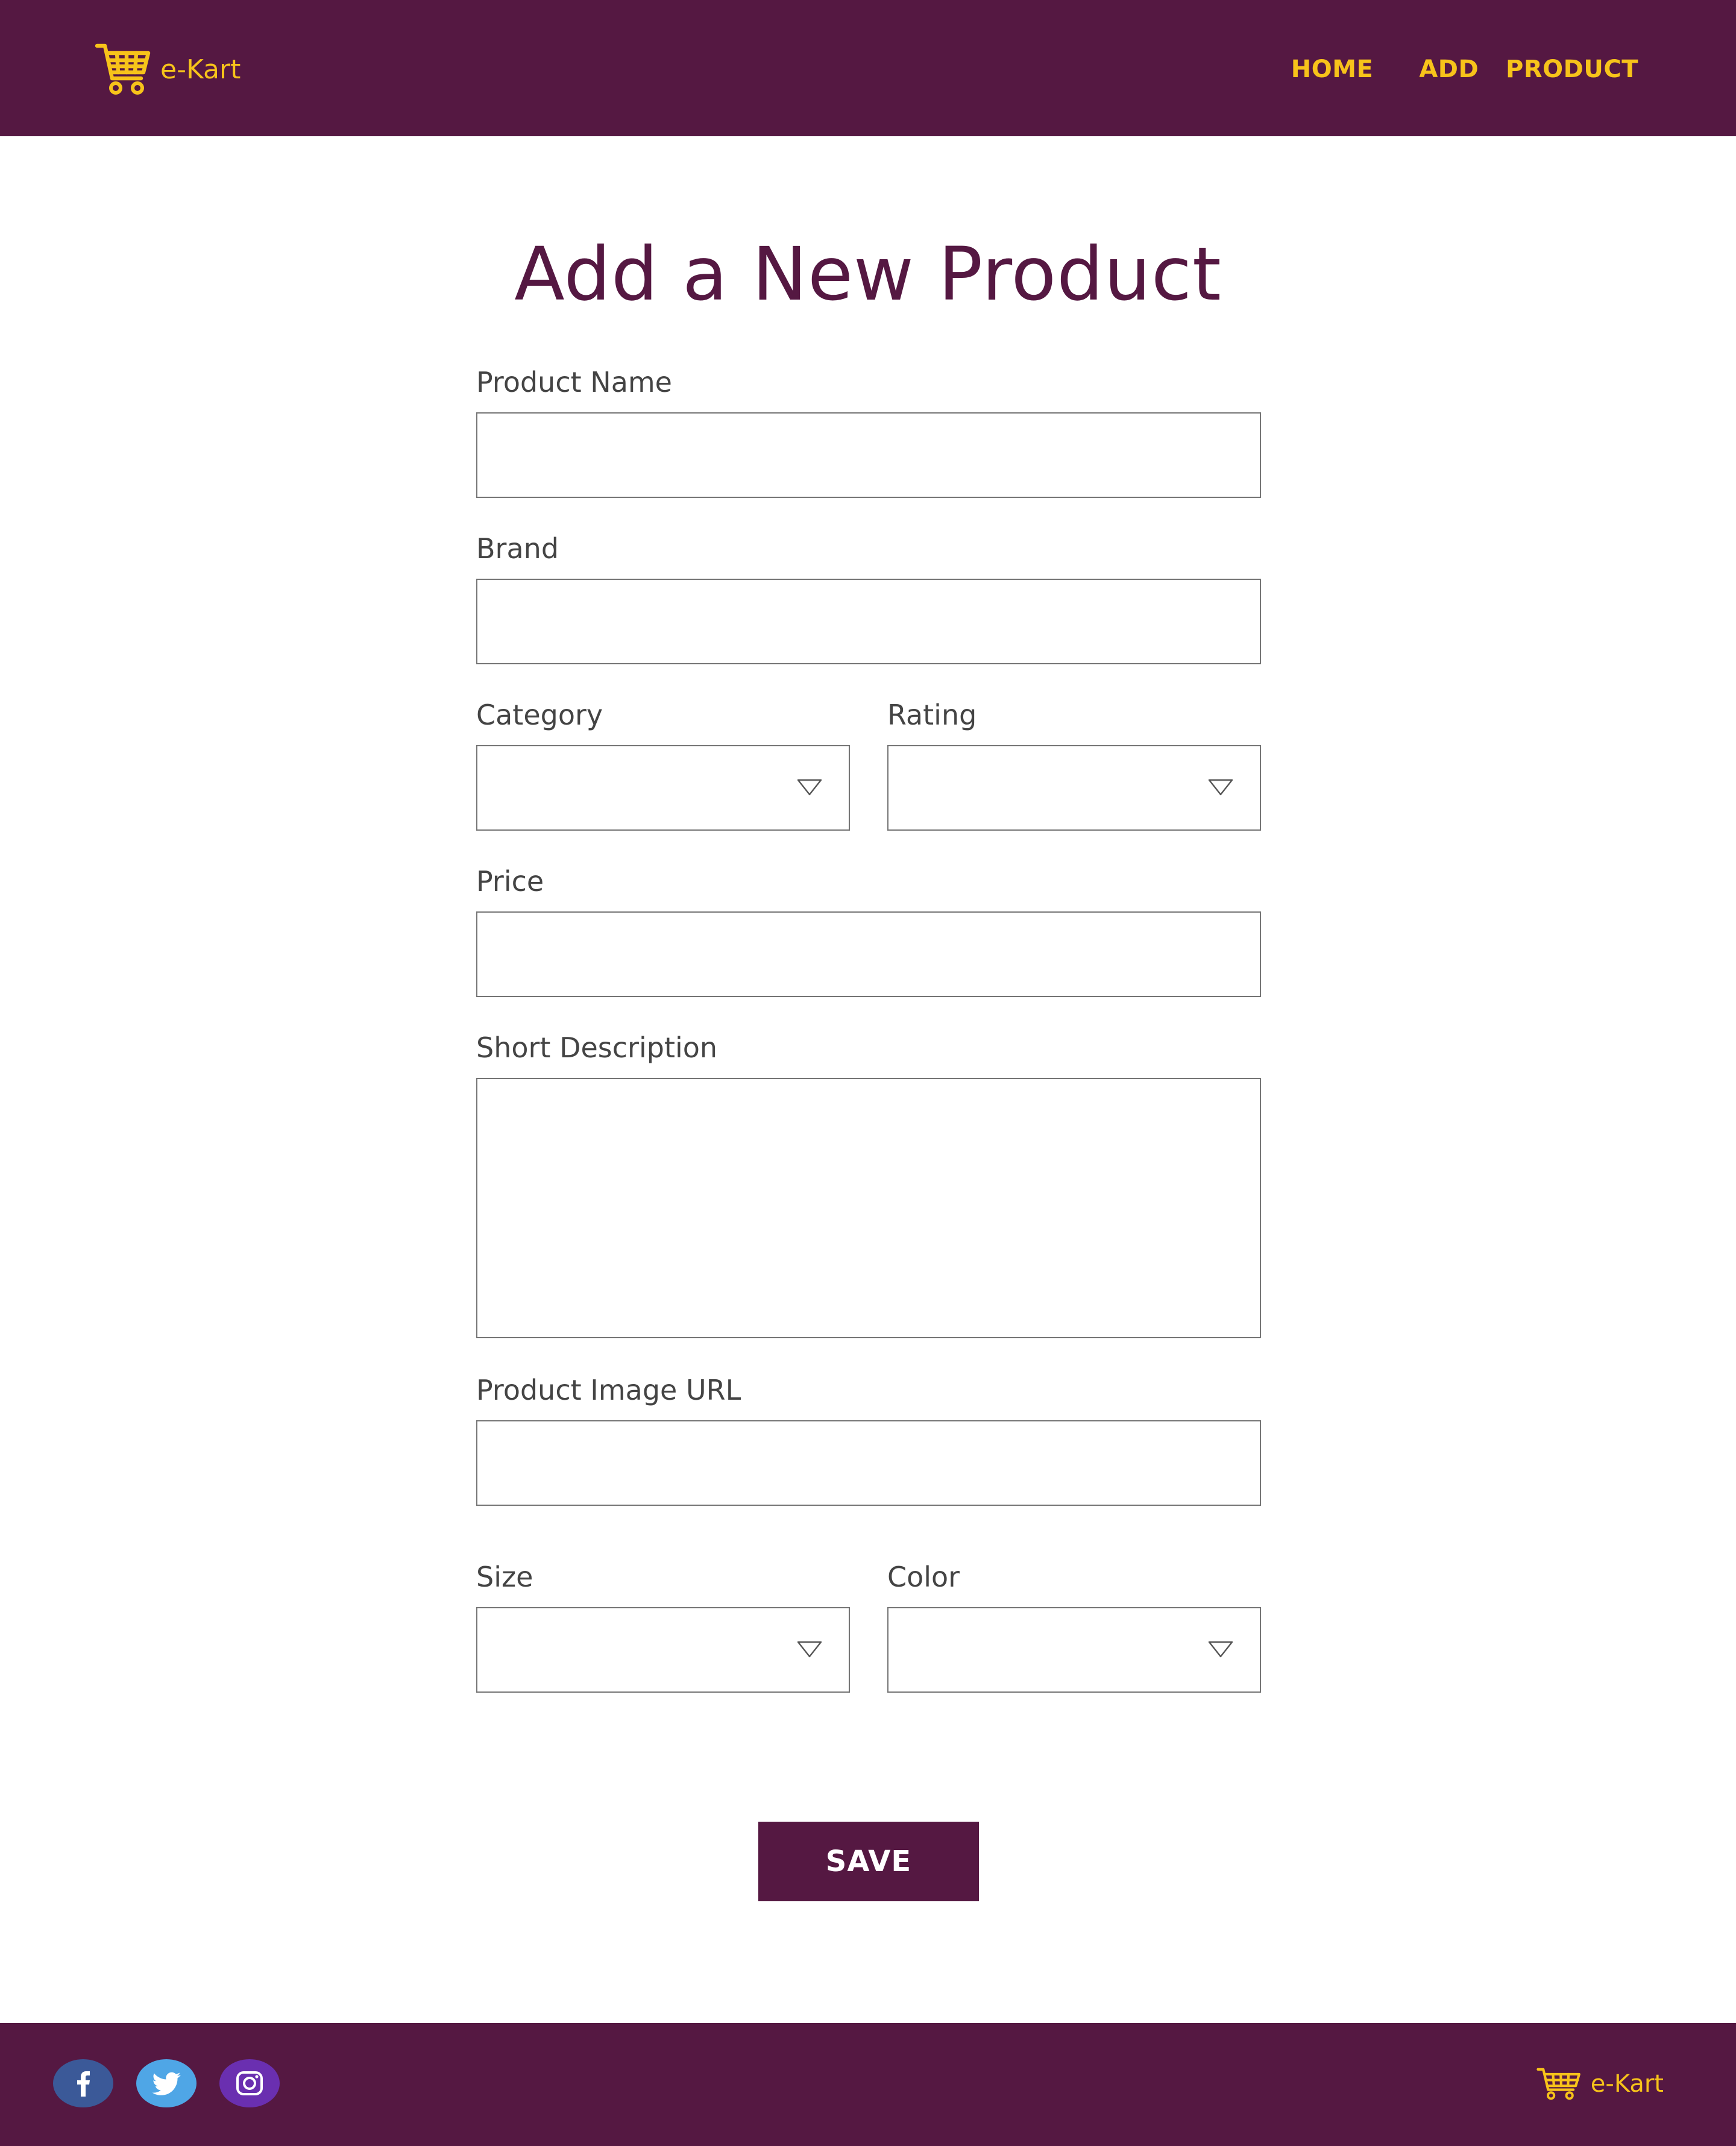 The width and height of the screenshot is (1736, 2146). What do you see at coordinates (1528, 69) in the screenshot?
I see `nav-add-product-link: ADD PRODUCT` at bounding box center [1528, 69].